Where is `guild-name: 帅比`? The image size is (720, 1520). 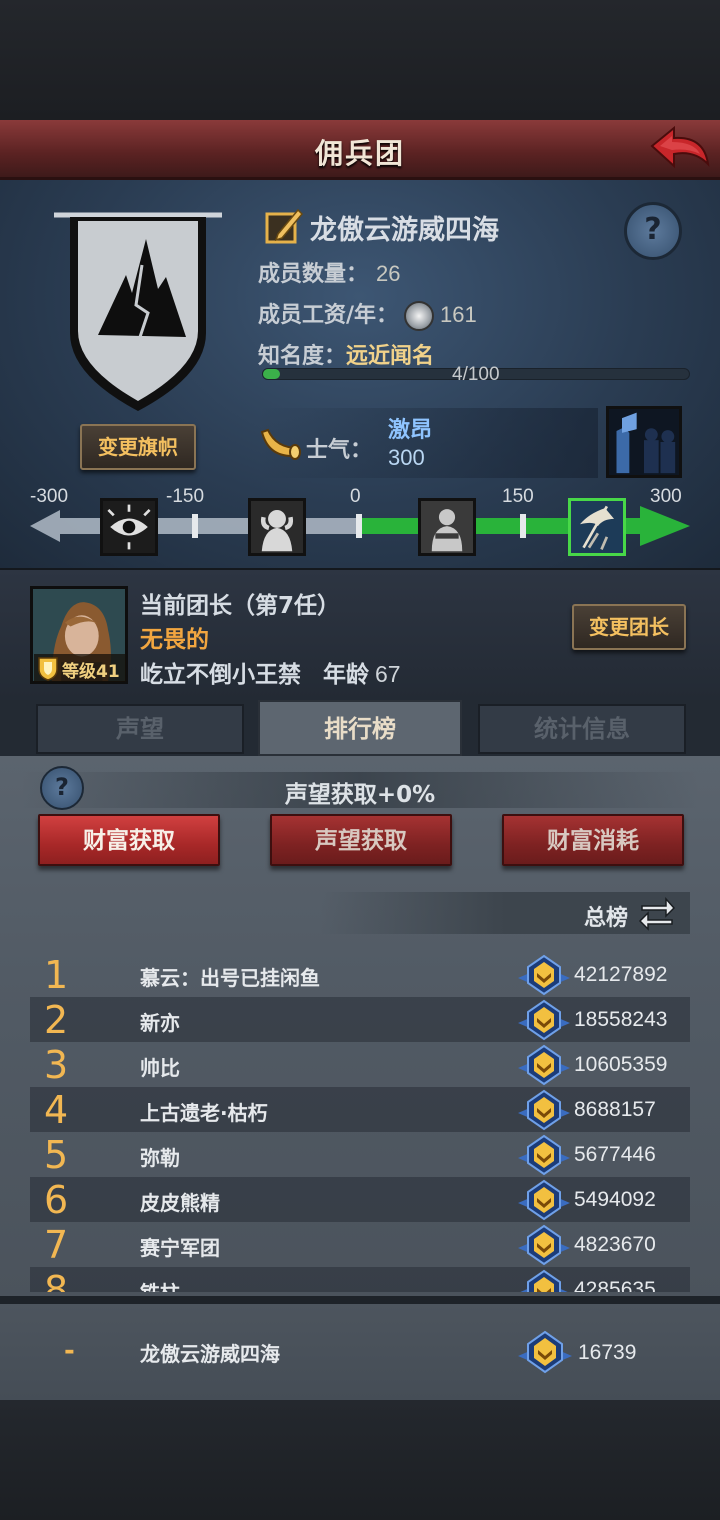
guild-name: 帅比 is located at coordinates (160, 1068).